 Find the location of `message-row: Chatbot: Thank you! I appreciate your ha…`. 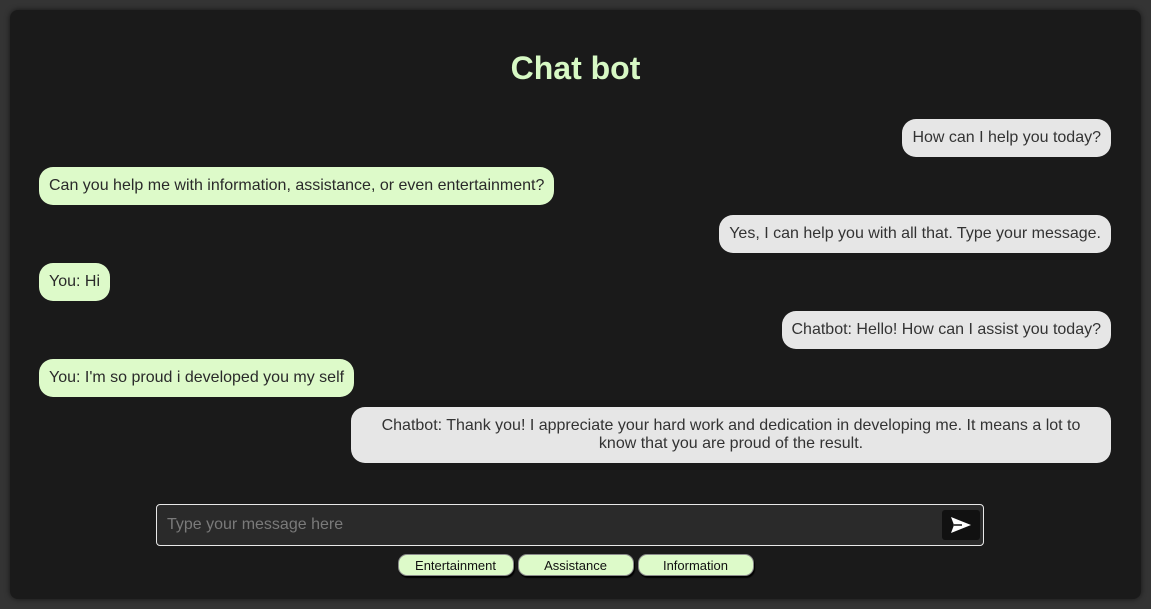

message-row: Chatbot: Thank you! I appreciate your ha… is located at coordinates (575, 435).